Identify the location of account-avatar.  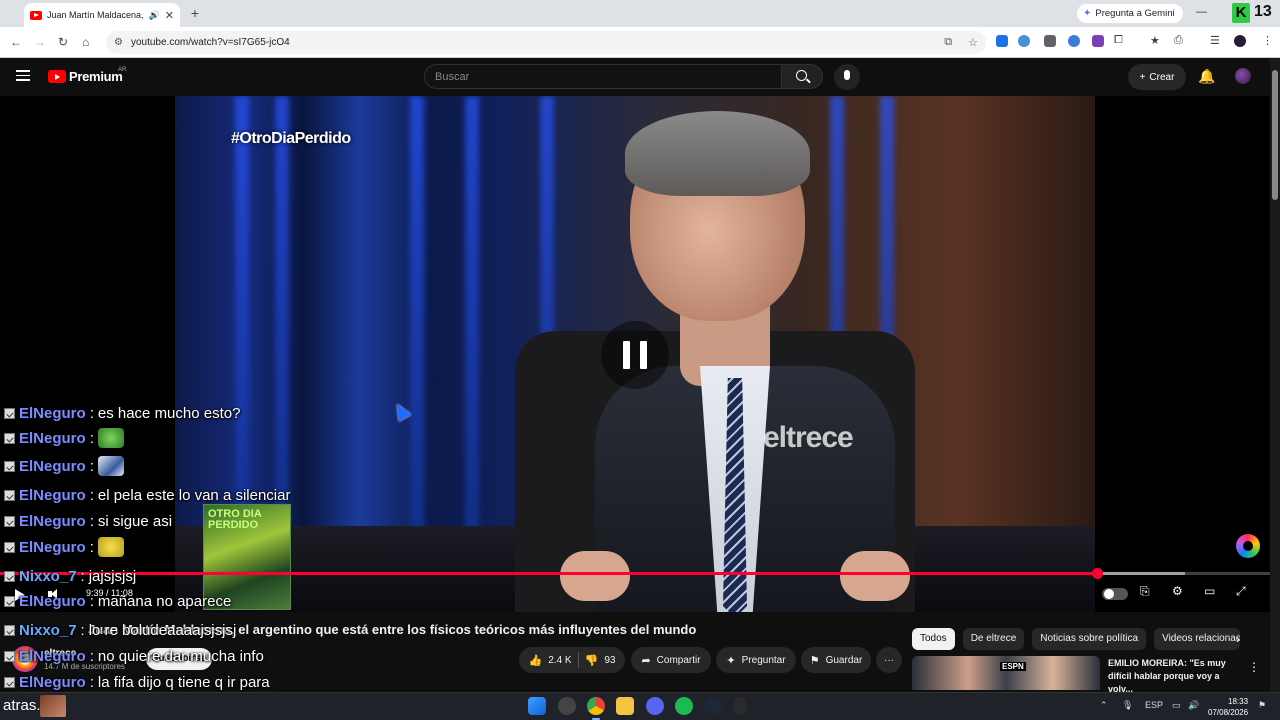
(1243, 76).